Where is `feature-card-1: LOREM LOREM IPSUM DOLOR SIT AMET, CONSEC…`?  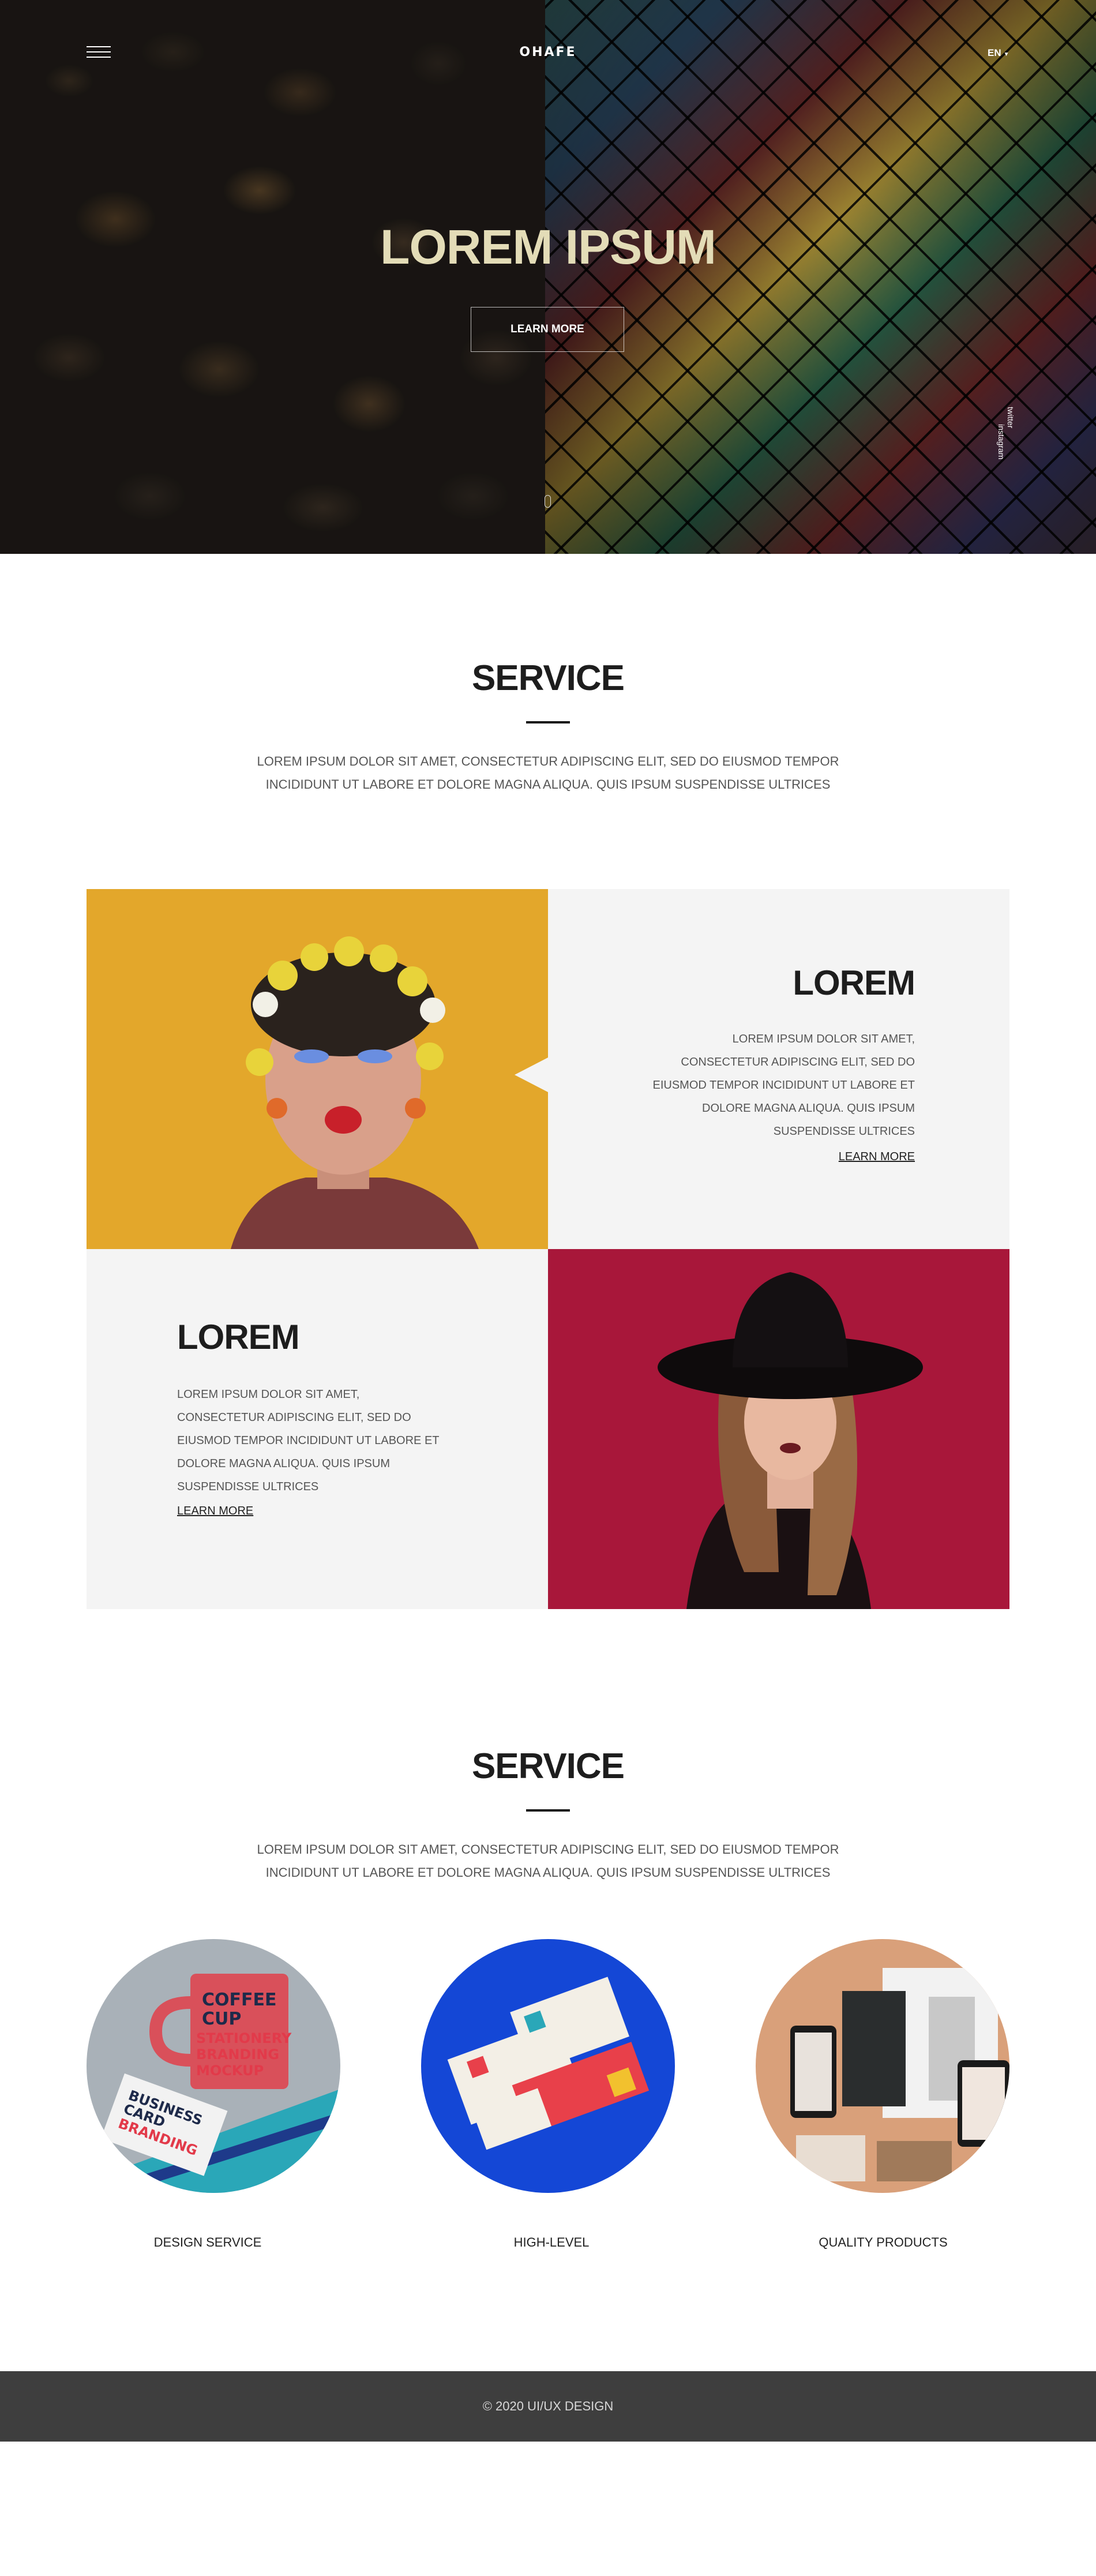
feature-card-1: LOREM LOREM IPSUM DOLOR SIT AMET, CONSEC… is located at coordinates (778, 1069).